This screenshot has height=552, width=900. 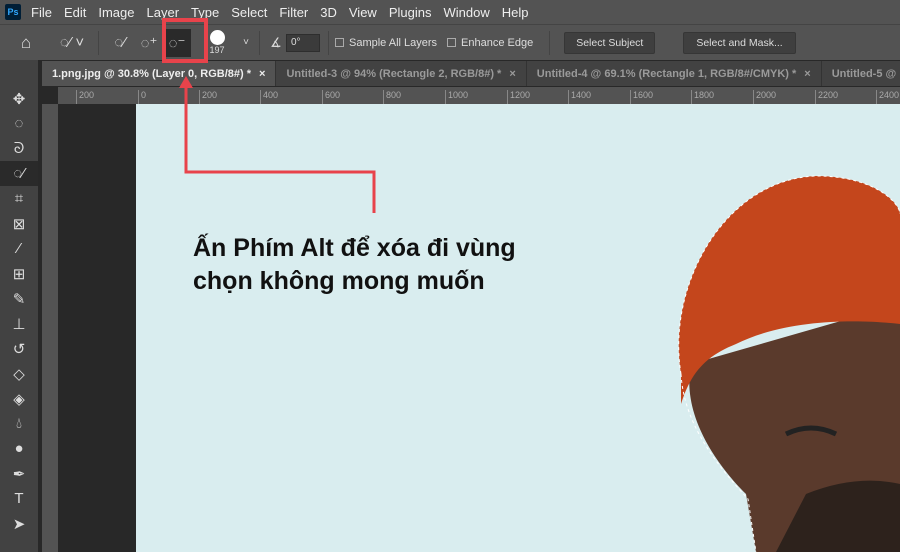 I want to click on history-brush-tool-icon: ↺, so click(x=19, y=348).